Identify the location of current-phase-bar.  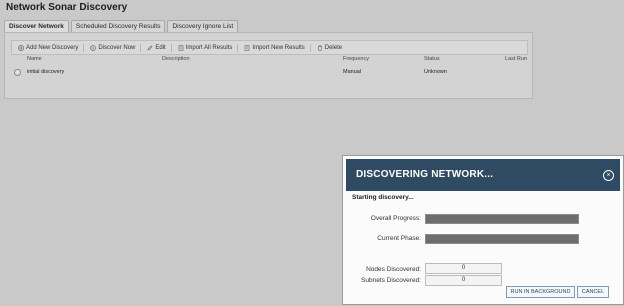
(502, 239).